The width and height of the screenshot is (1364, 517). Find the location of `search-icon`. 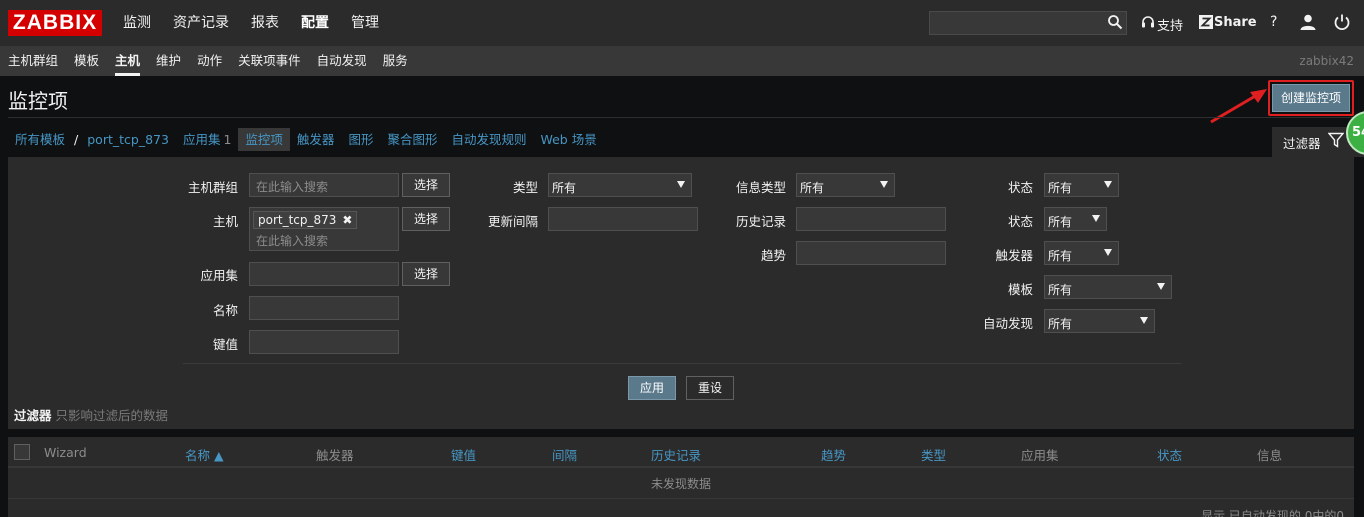

search-icon is located at coordinates (1115, 22).